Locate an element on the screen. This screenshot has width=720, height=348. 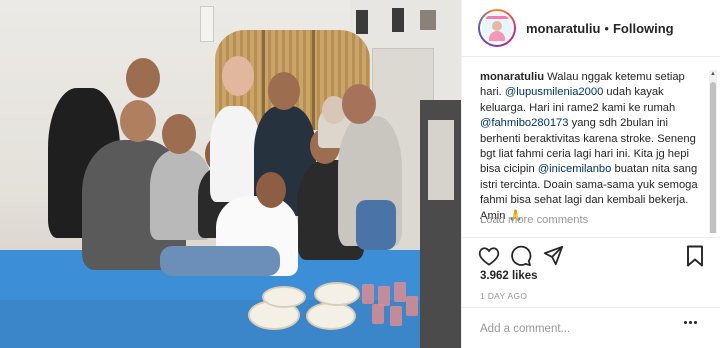
photo-shelf-item is located at coordinates (441, 160).